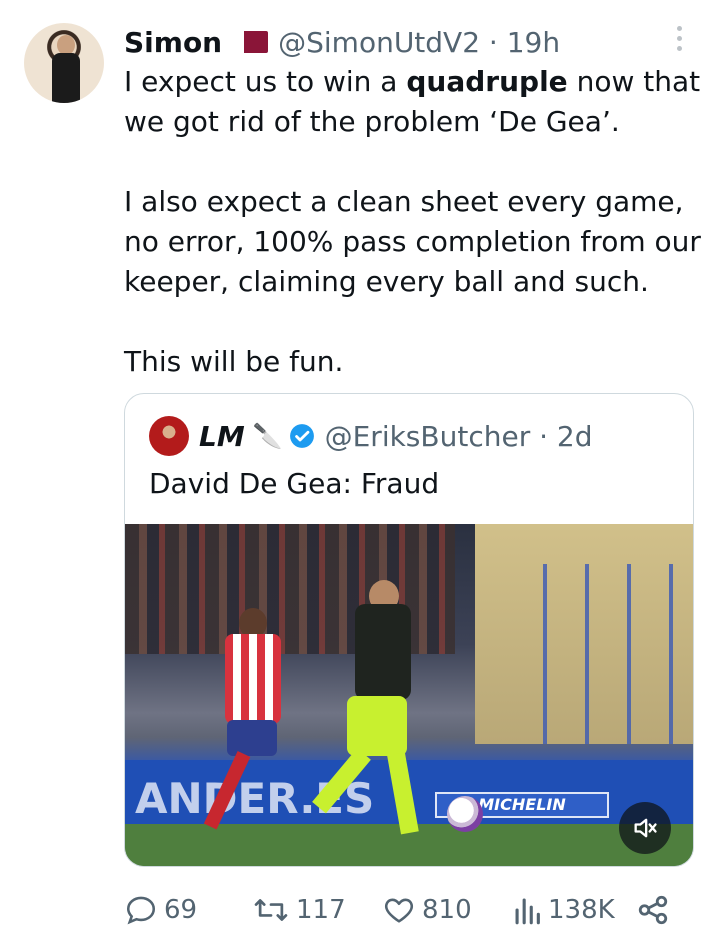 The height and width of the screenshot is (949, 720). I want to click on repost-icon, so click(271, 910).